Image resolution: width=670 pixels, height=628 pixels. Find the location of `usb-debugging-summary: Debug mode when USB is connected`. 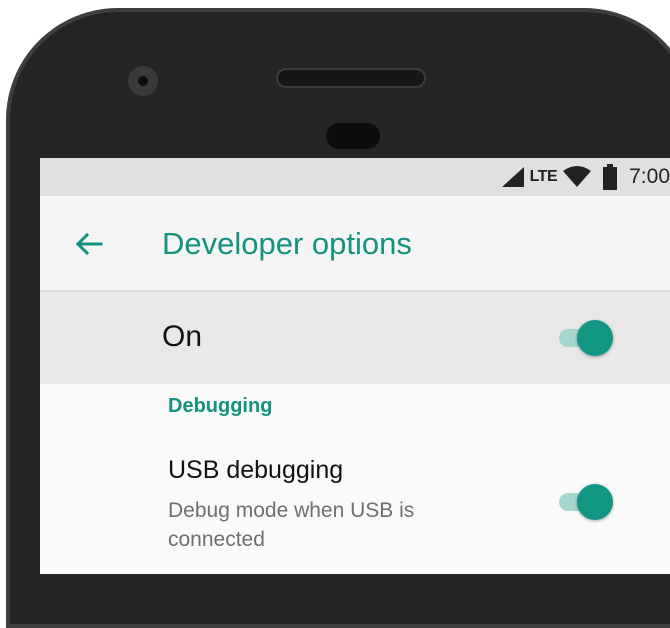

usb-debugging-summary: Debug mode when USB is connected is located at coordinates (291, 525).